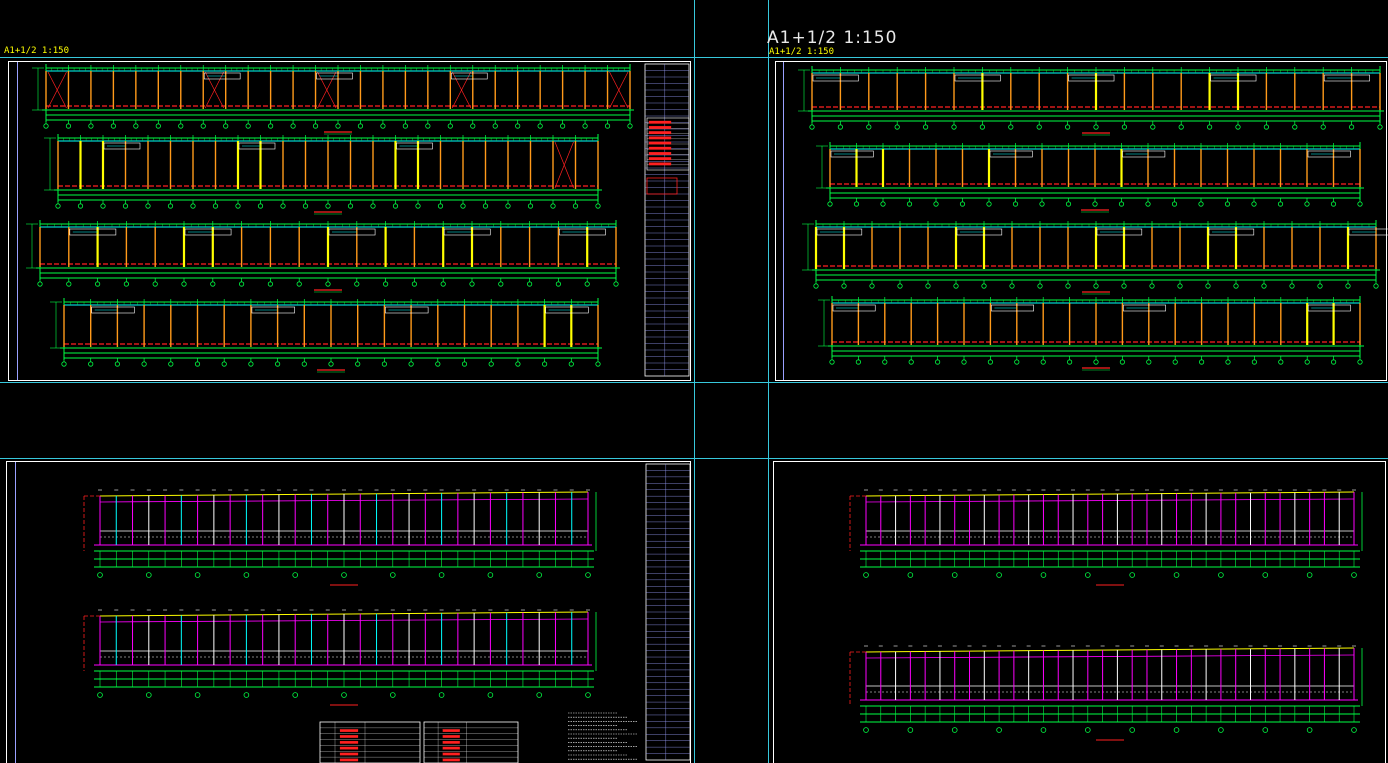 The image size is (1388, 763). I want to click on schedule-table-tl, so click(668, 156).